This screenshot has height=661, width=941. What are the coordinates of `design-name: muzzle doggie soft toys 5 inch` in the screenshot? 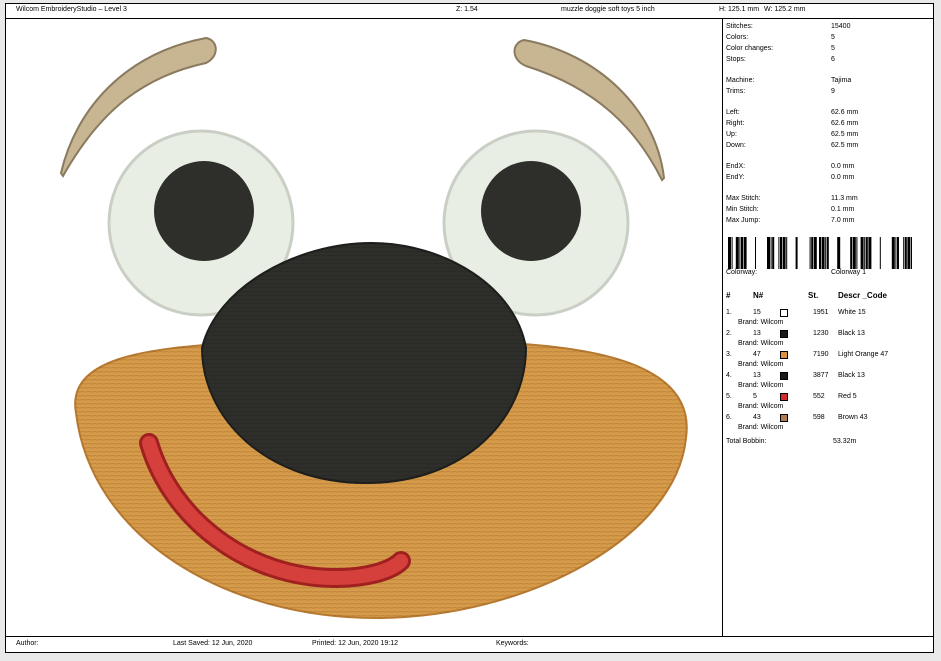 It's located at (608, 9).